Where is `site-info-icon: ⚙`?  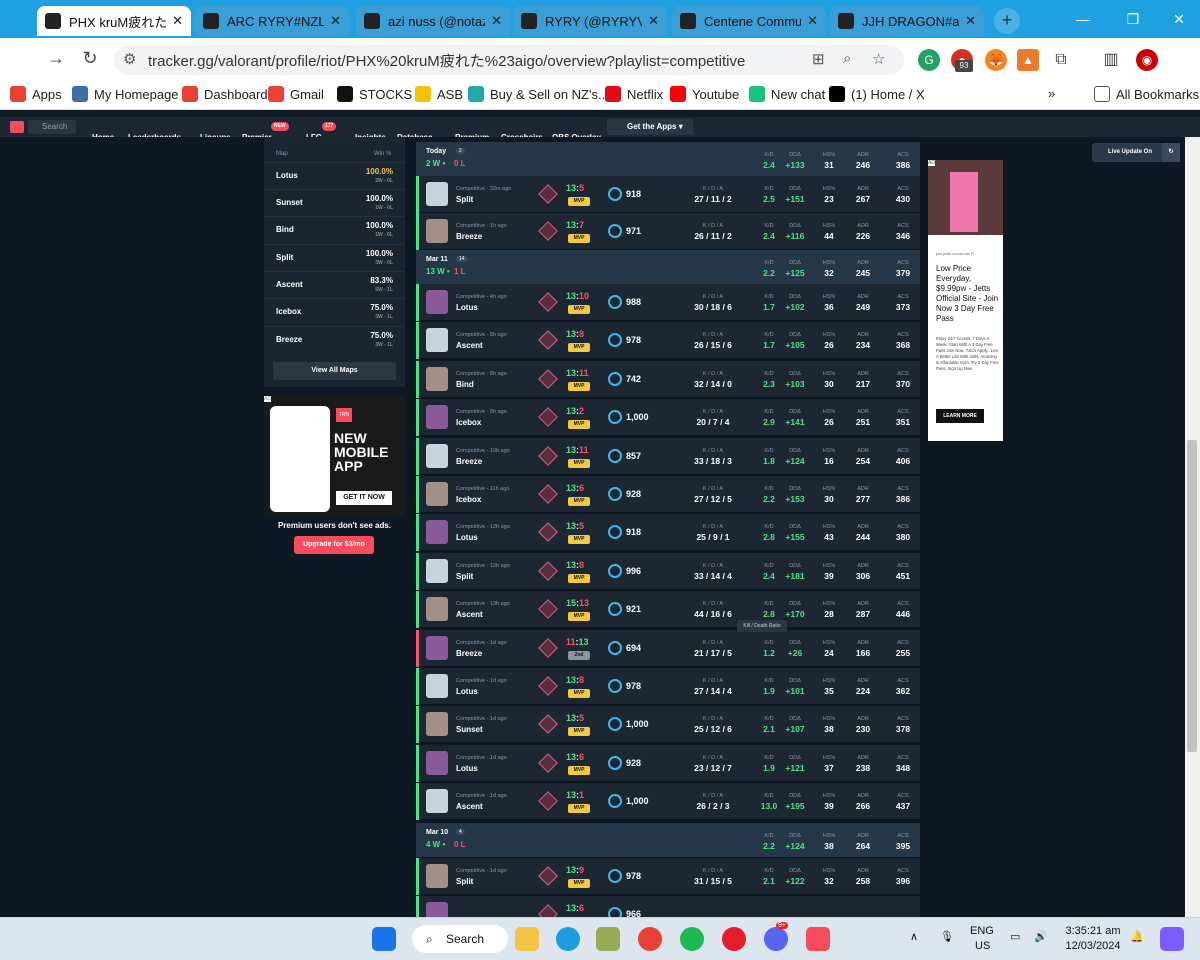 site-info-icon: ⚙ is located at coordinates (129, 59).